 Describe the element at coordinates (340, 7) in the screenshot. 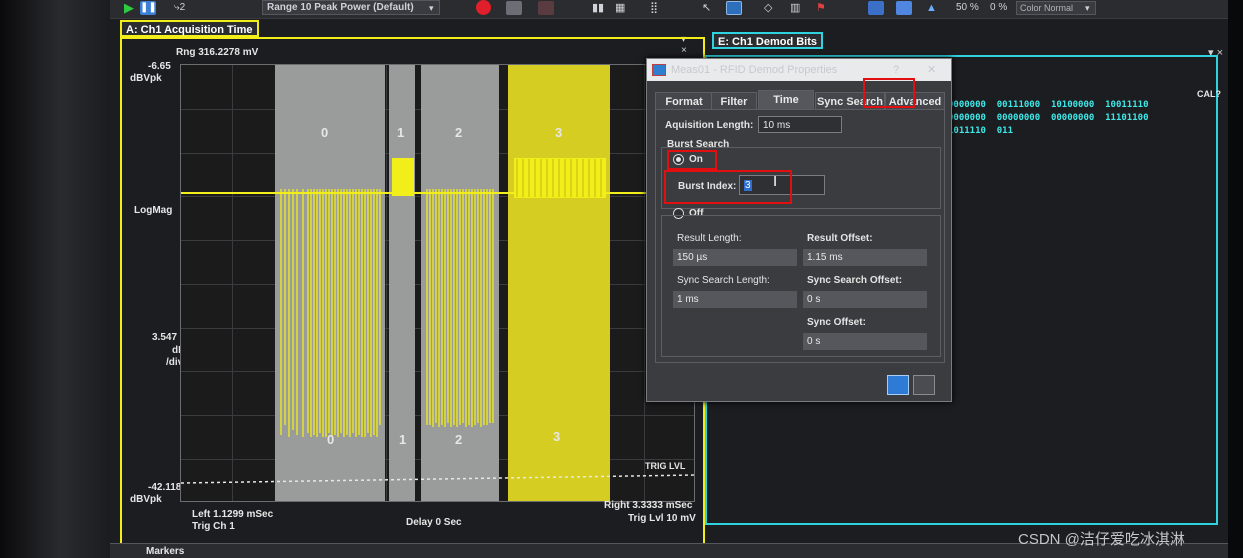

I see `range-select-value: Range 10 Peak Power (Default)` at that location.